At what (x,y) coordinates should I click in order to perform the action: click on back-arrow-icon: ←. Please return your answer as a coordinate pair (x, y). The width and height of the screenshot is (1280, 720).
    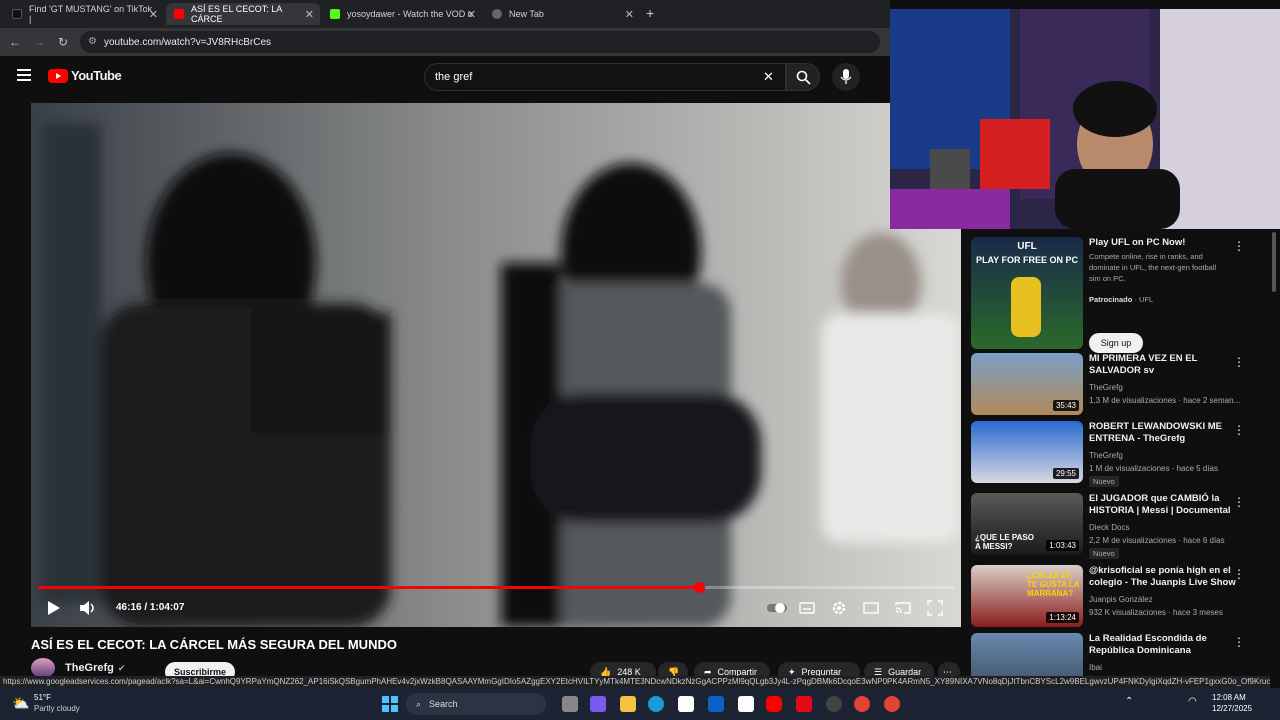
    Looking at the image, I should click on (15, 42).